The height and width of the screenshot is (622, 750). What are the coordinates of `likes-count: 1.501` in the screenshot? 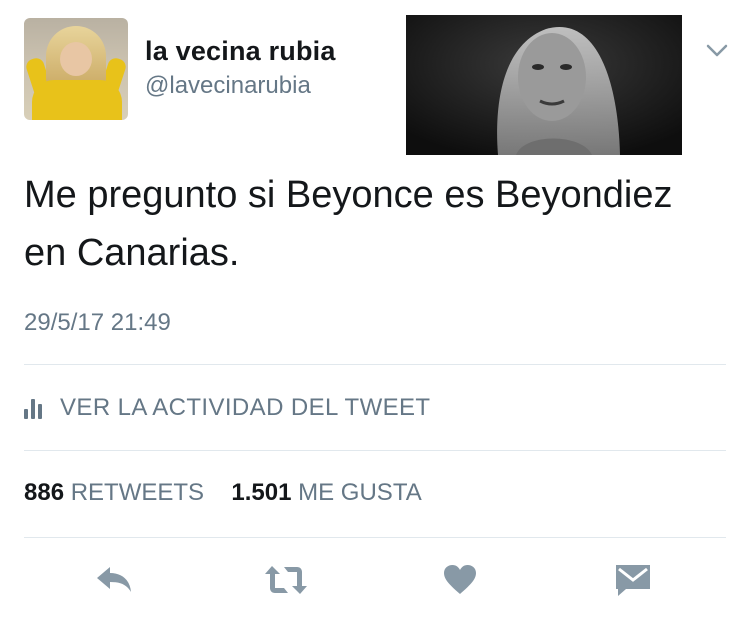 It's located at (261, 492).